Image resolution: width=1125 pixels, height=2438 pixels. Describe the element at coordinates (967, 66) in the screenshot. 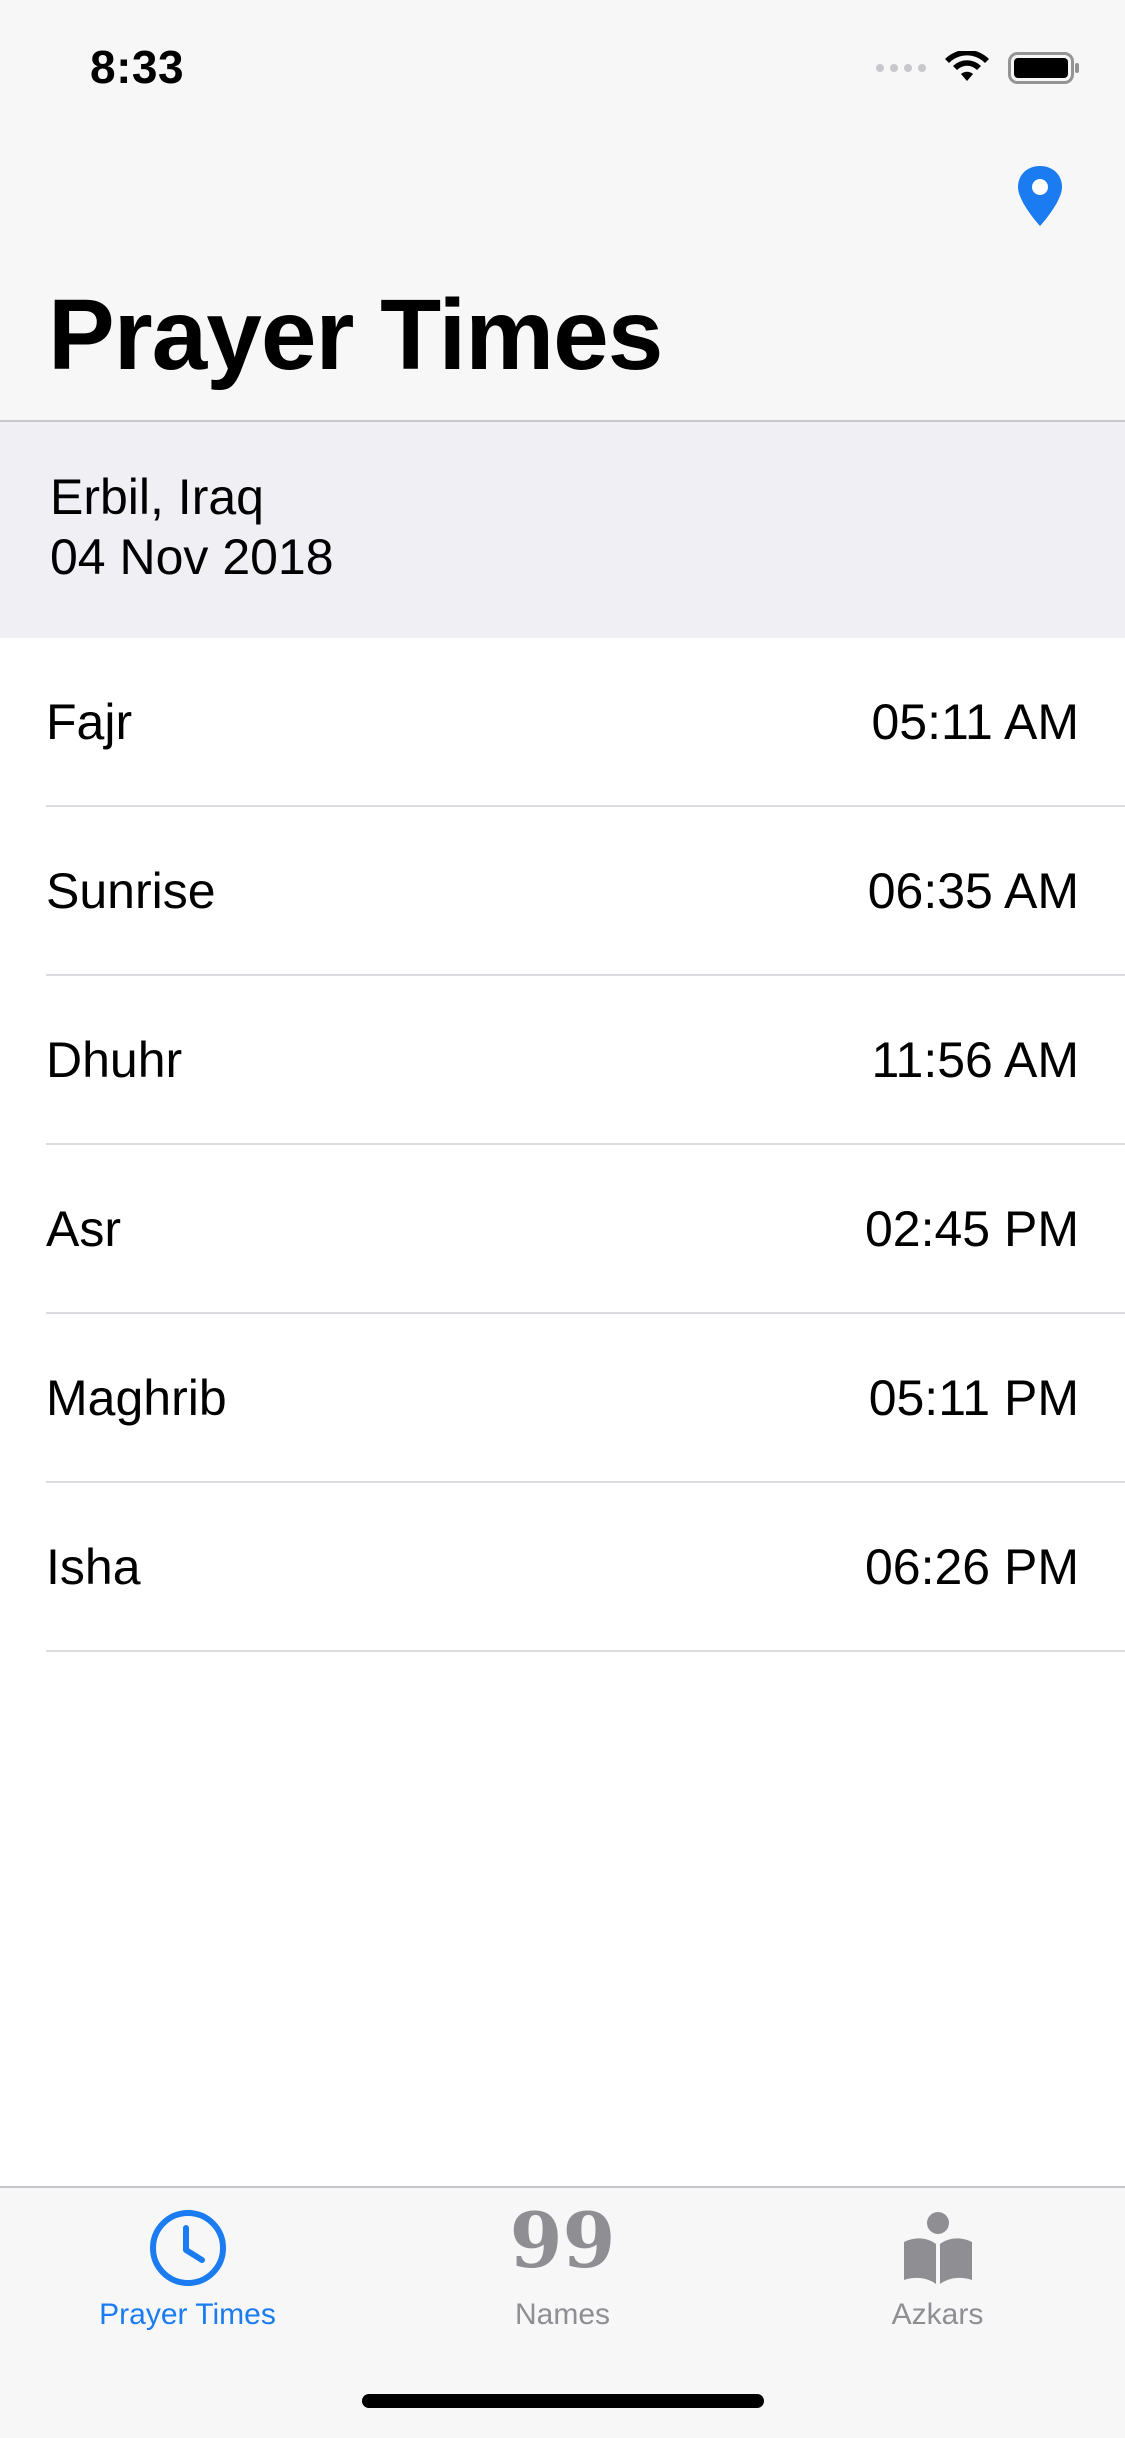

I see `wifi-icon` at that location.